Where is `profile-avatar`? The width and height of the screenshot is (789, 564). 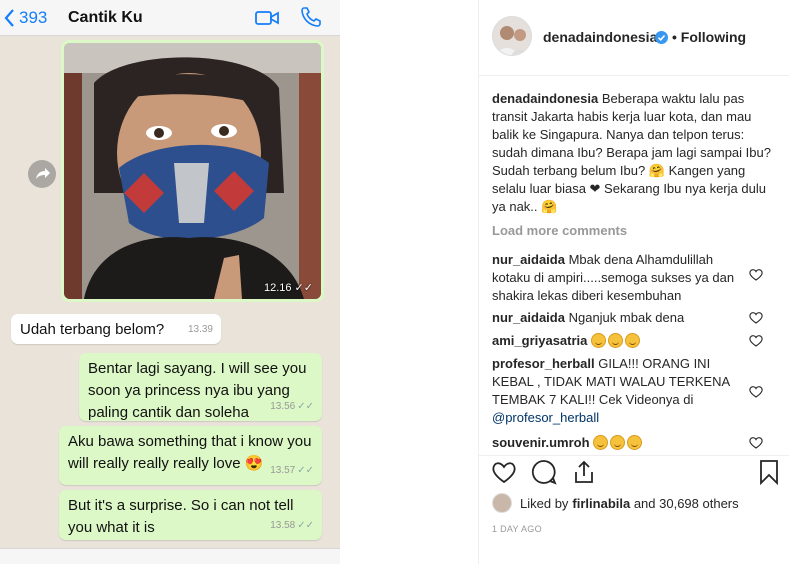 profile-avatar is located at coordinates (512, 36).